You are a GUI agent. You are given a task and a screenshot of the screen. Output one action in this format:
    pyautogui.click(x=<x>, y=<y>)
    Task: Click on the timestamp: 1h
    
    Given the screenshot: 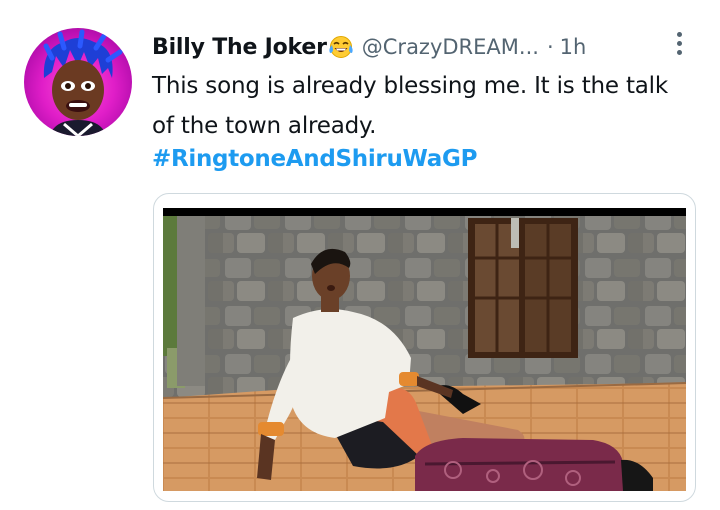 What is the action you would take?
    pyautogui.click(x=573, y=47)
    